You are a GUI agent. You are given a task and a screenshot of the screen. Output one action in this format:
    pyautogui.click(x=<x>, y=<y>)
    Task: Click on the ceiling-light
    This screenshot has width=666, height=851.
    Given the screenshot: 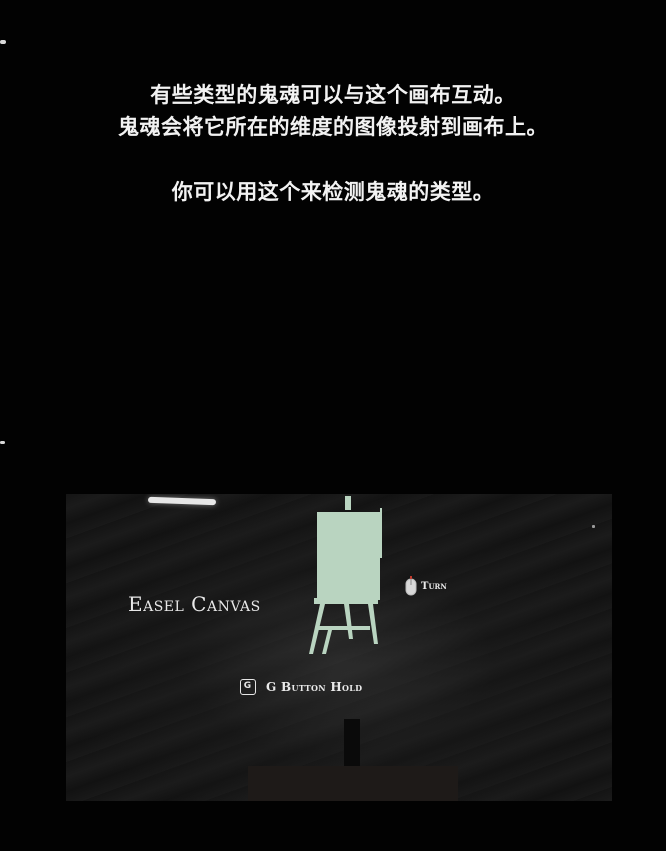 What is the action you would take?
    pyautogui.click(x=182, y=501)
    